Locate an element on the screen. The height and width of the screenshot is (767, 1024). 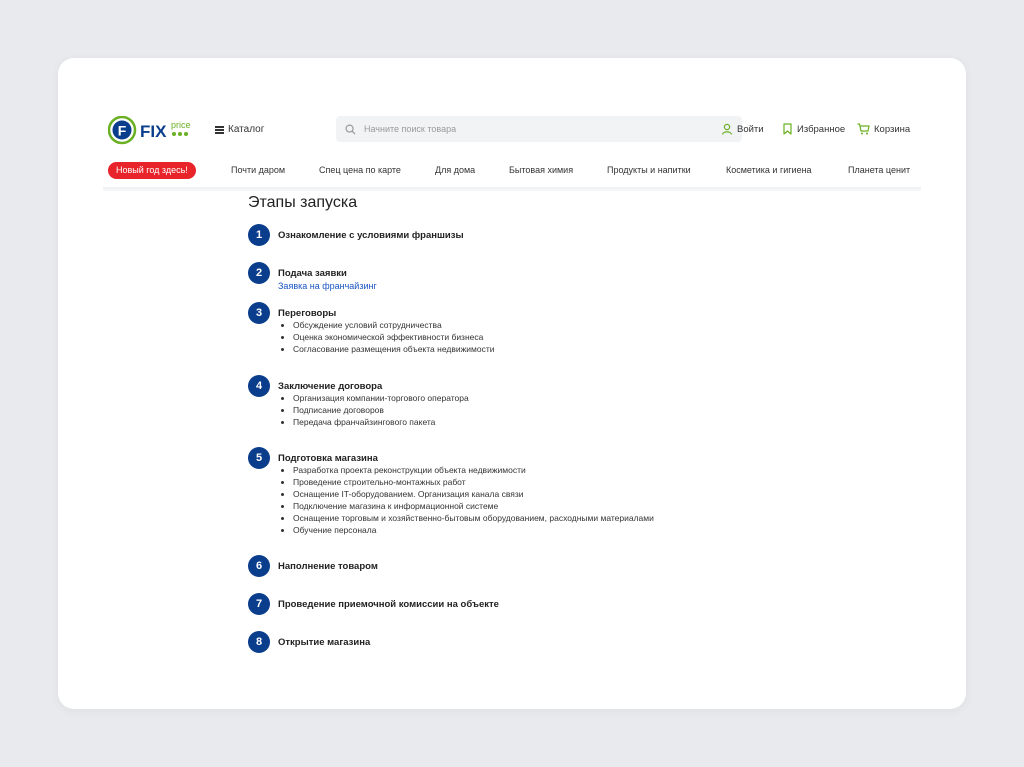
list-item: Организация компании-торгового оператора is located at coordinates (381, 398).